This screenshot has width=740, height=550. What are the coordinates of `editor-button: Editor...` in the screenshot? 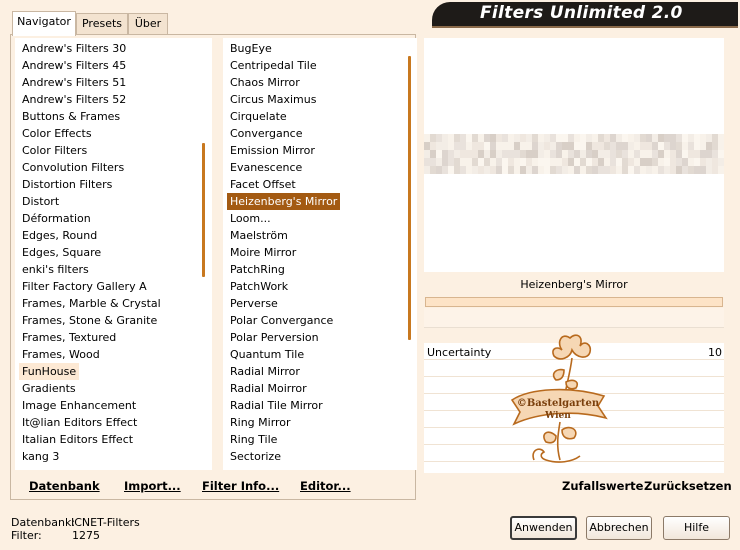 It's located at (325, 487).